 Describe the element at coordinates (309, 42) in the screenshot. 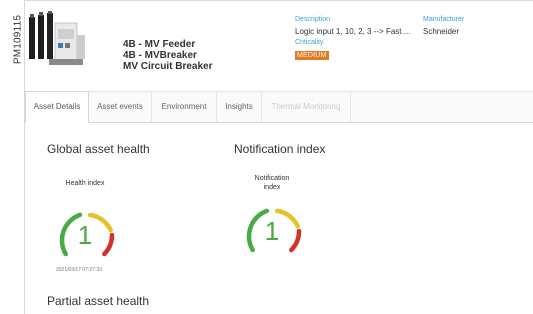

I see `criticality-label: Criticality` at that location.